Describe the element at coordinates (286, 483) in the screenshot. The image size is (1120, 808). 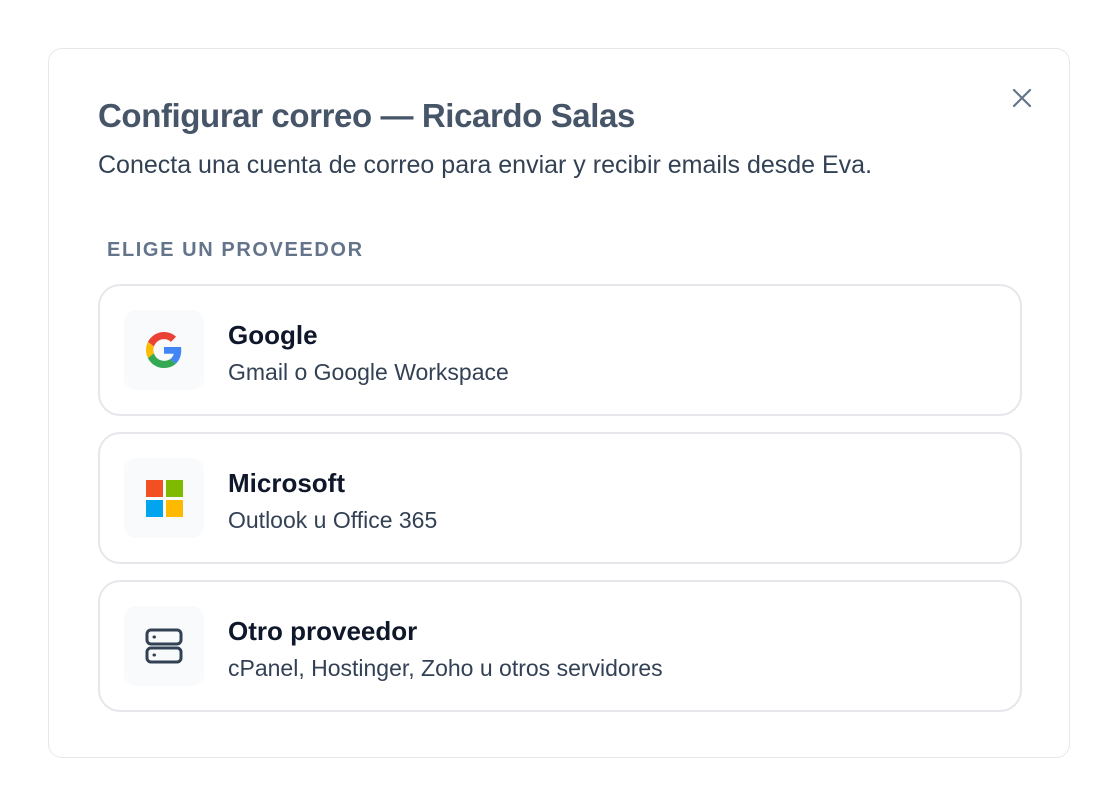
I see `provider-name: Microsoft` at that location.